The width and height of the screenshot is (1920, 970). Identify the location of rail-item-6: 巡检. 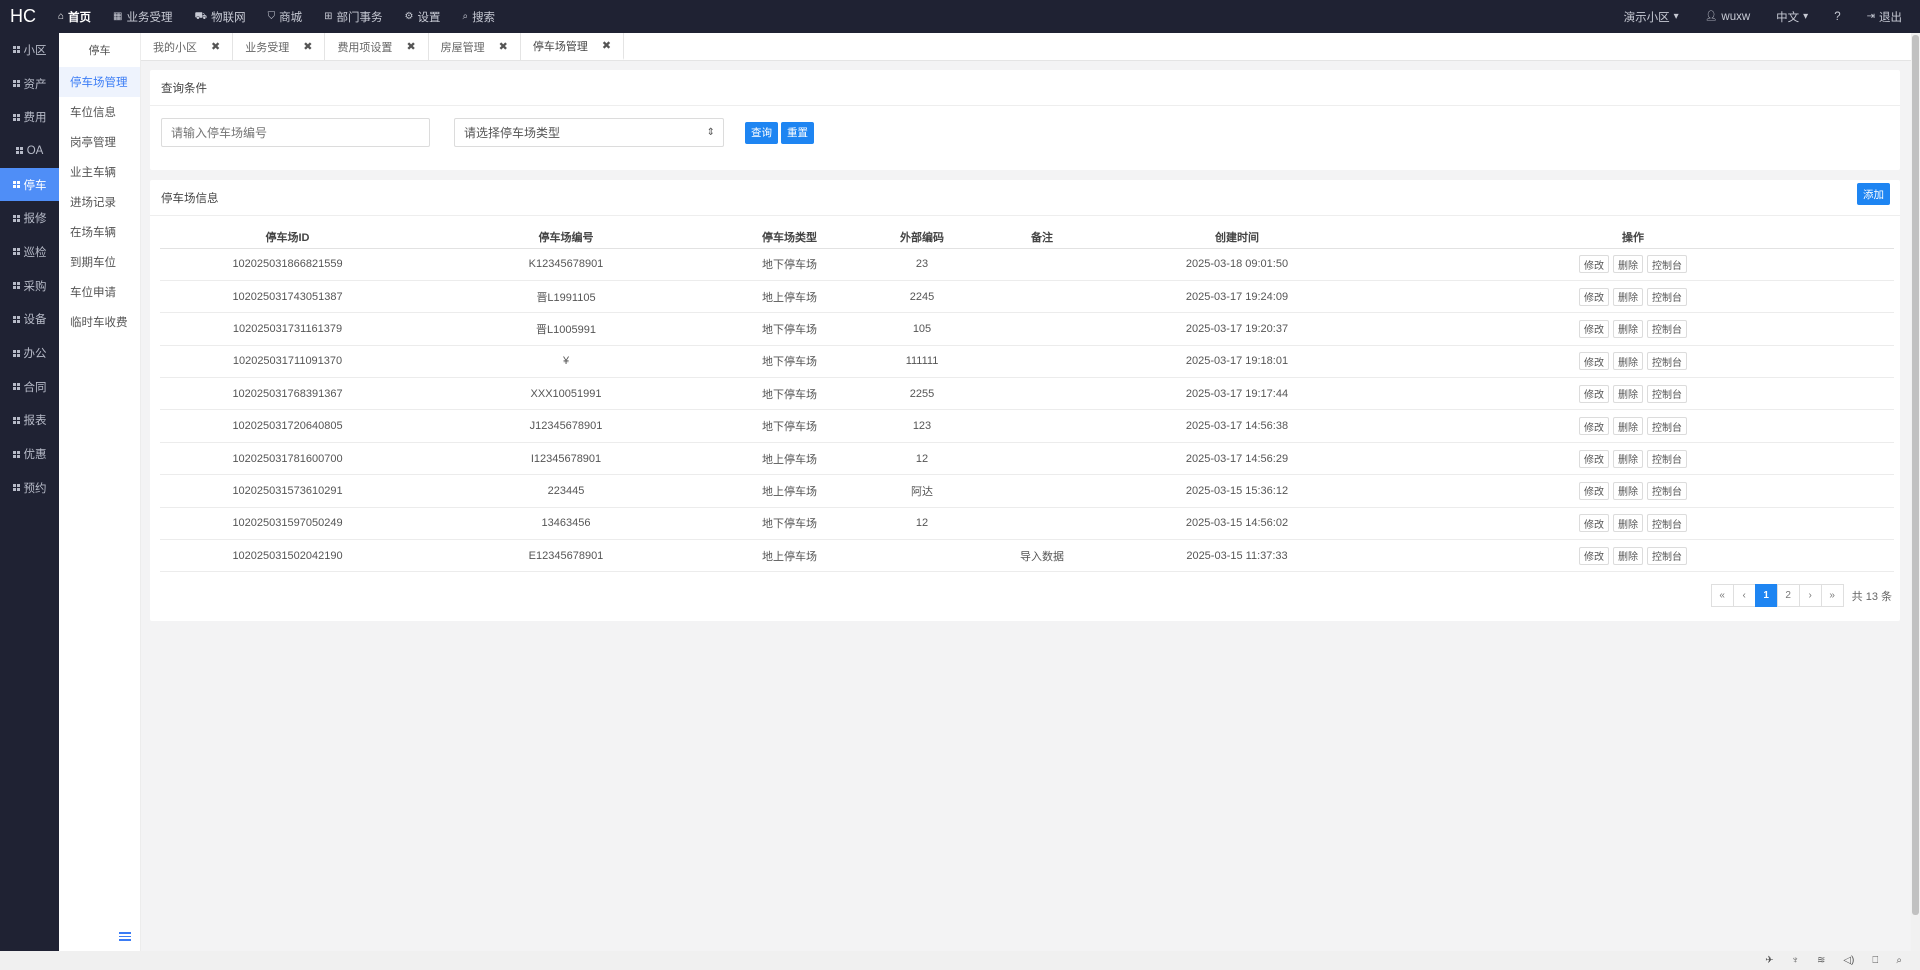
(29, 252).